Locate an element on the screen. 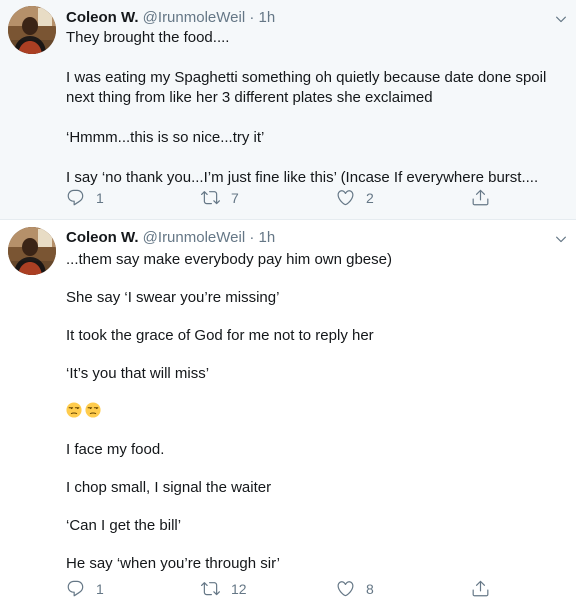  emoji-line is located at coordinates (311, 412).